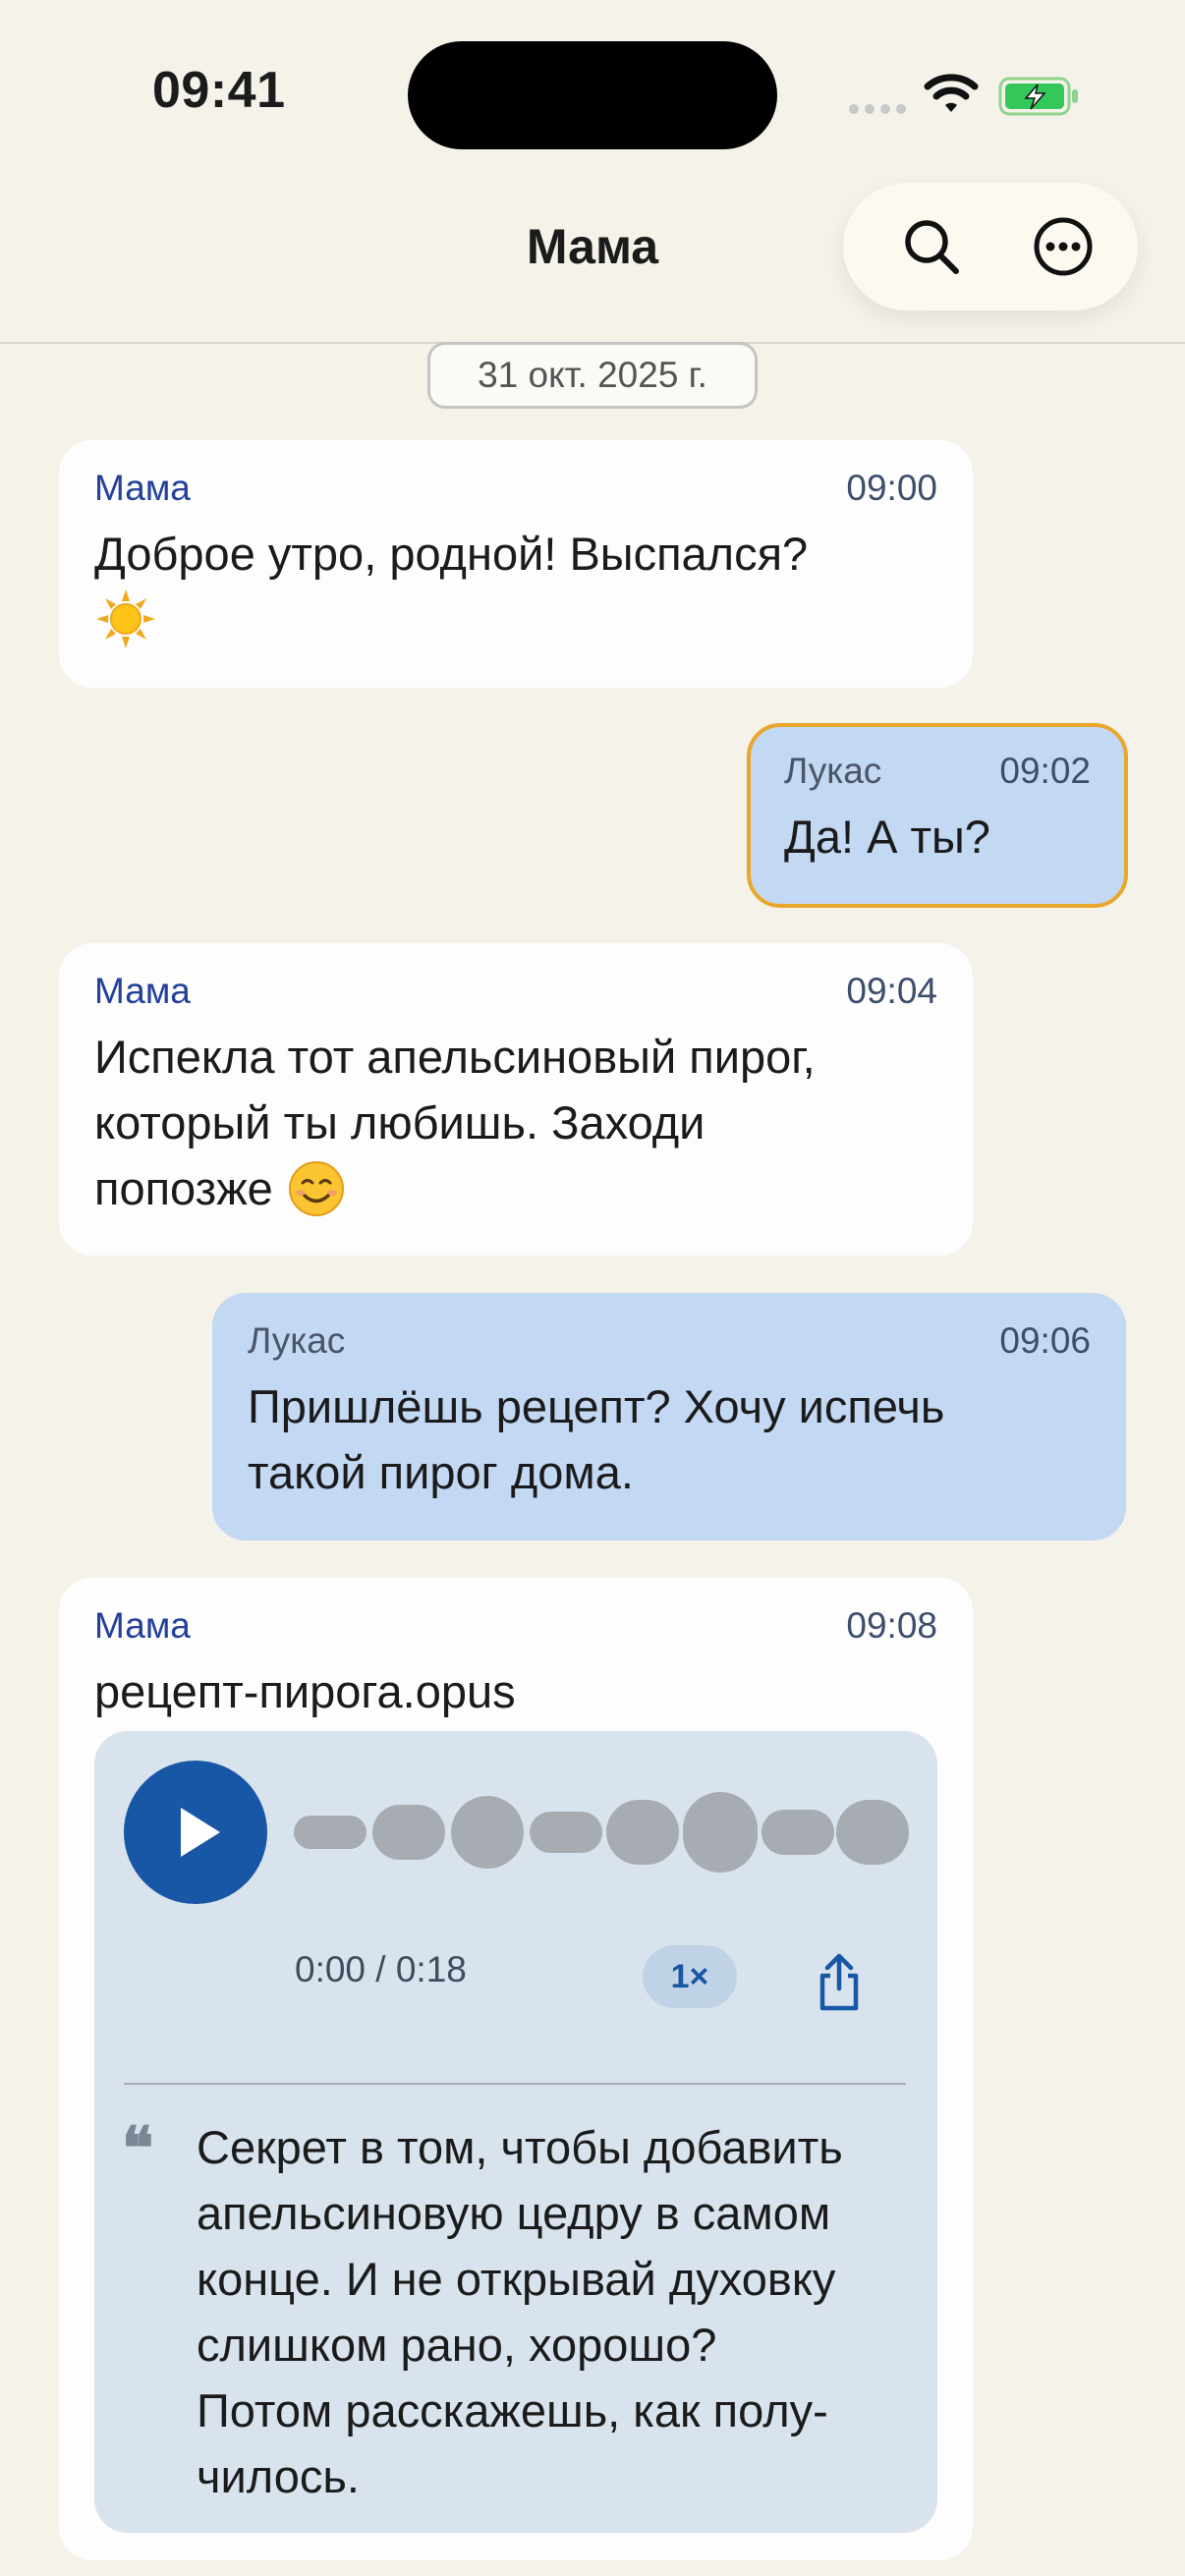 This screenshot has width=1185, height=2576. Describe the element at coordinates (517, 2279) in the screenshot. I see `transcript-line: конце. И не открывай духовку` at that location.